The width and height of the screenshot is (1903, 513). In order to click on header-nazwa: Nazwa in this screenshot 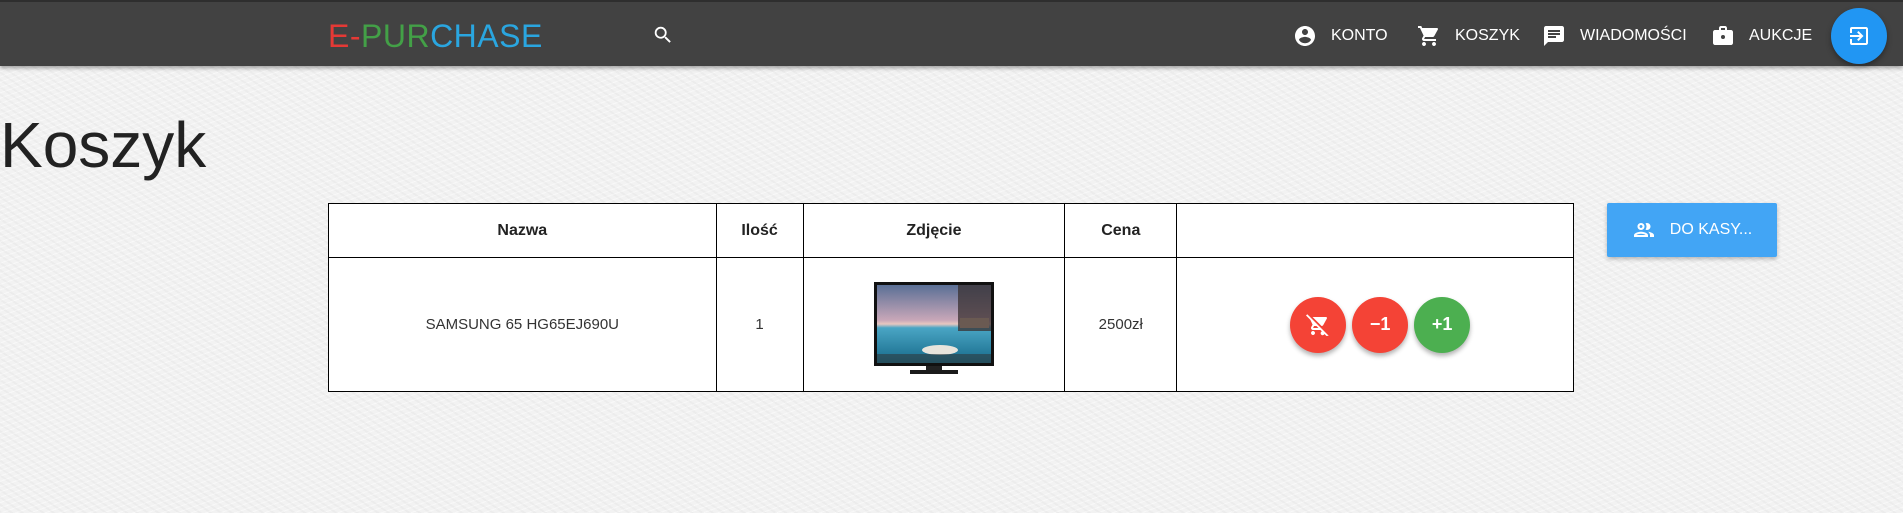, I will do `click(522, 230)`.